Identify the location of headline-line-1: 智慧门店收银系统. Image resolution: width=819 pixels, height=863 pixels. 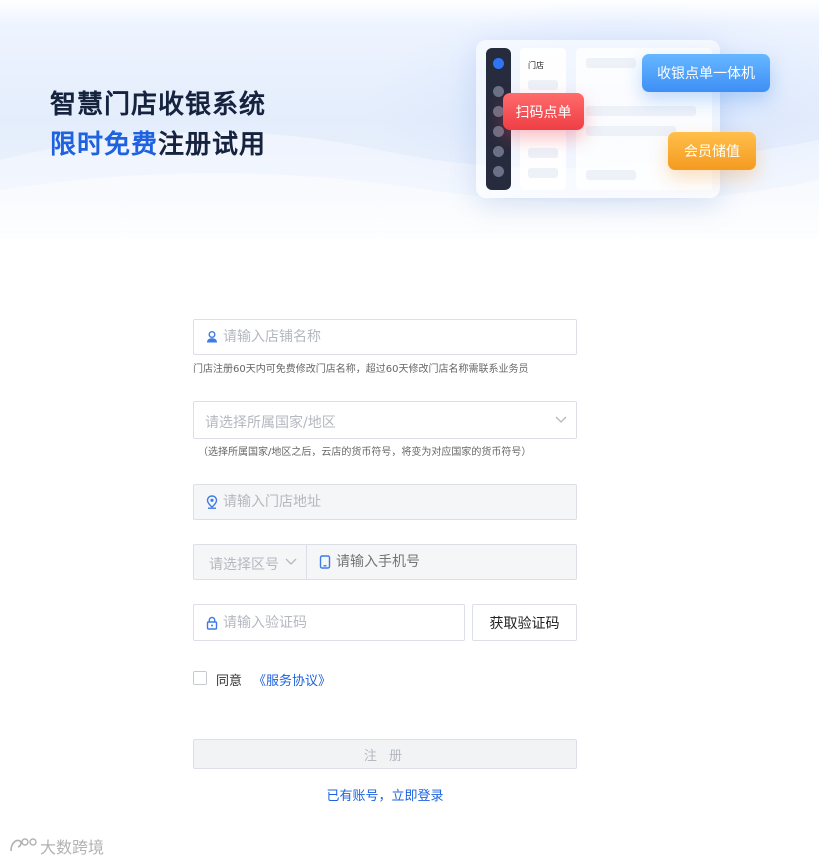
(158, 105).